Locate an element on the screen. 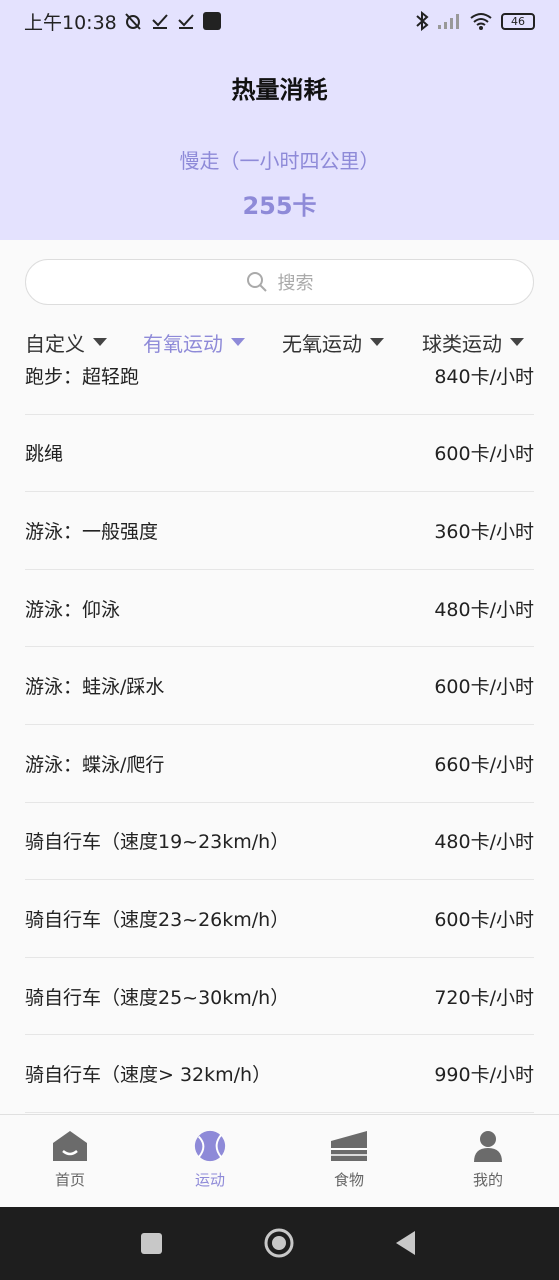 Image resolution: width=559 pixels, height=1280 pixels. search-icon is located at coordinates (256, 282).